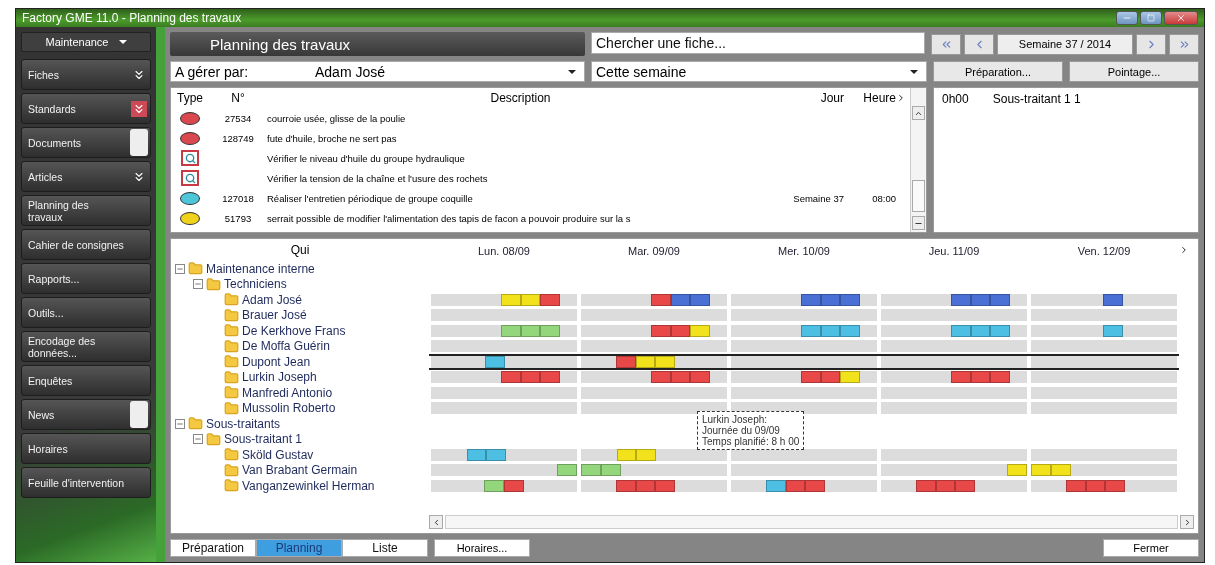  What do you see at coordinates (255, 284) in the screenshot?
I see `tree-item: Techniciens` at bounding box center [255, 284].